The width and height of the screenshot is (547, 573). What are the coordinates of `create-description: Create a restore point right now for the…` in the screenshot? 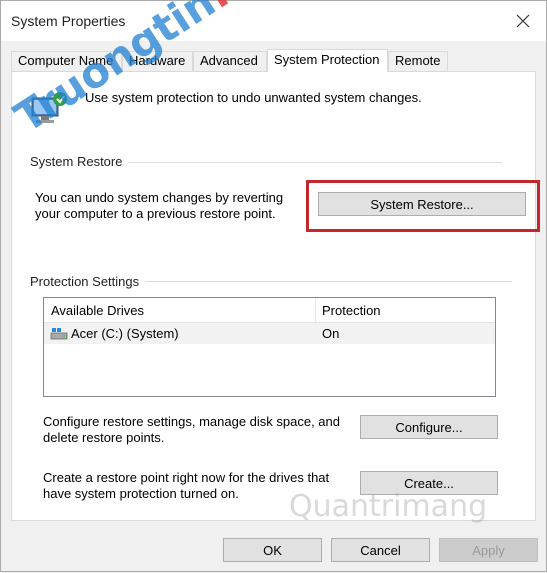 It's located at (186, 485).